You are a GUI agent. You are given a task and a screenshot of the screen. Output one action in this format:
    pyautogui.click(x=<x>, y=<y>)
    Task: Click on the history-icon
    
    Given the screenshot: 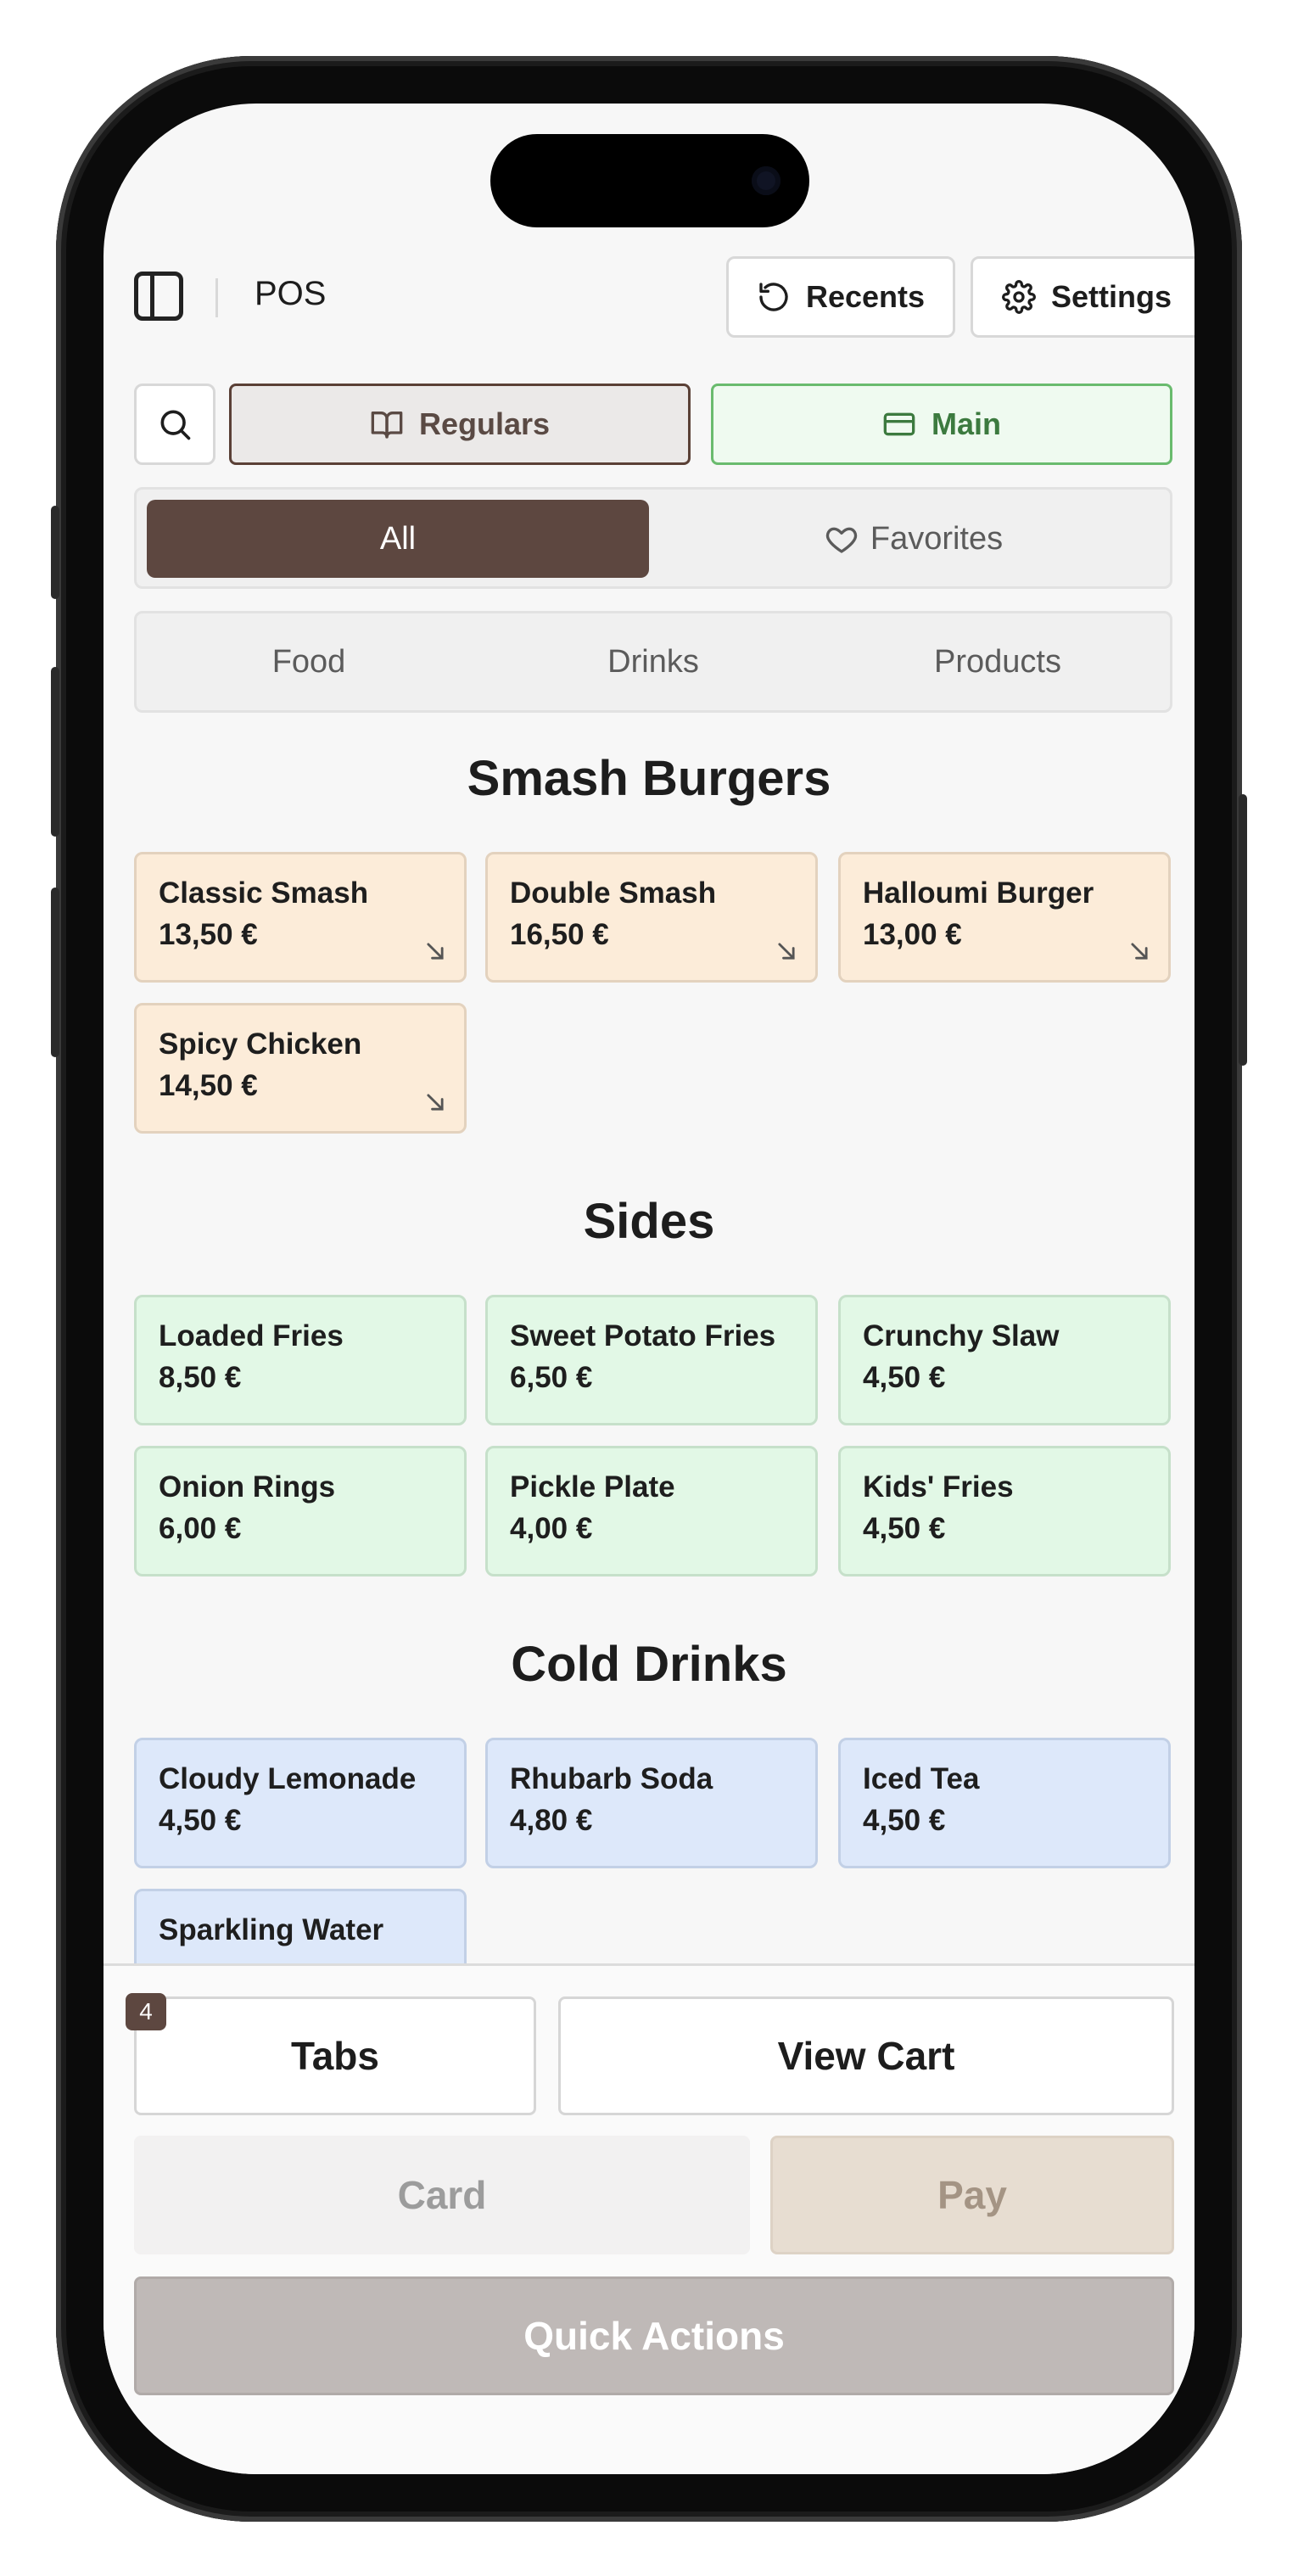 What is the action you would take?
    pyautogui.click(x=773, y=297)
    